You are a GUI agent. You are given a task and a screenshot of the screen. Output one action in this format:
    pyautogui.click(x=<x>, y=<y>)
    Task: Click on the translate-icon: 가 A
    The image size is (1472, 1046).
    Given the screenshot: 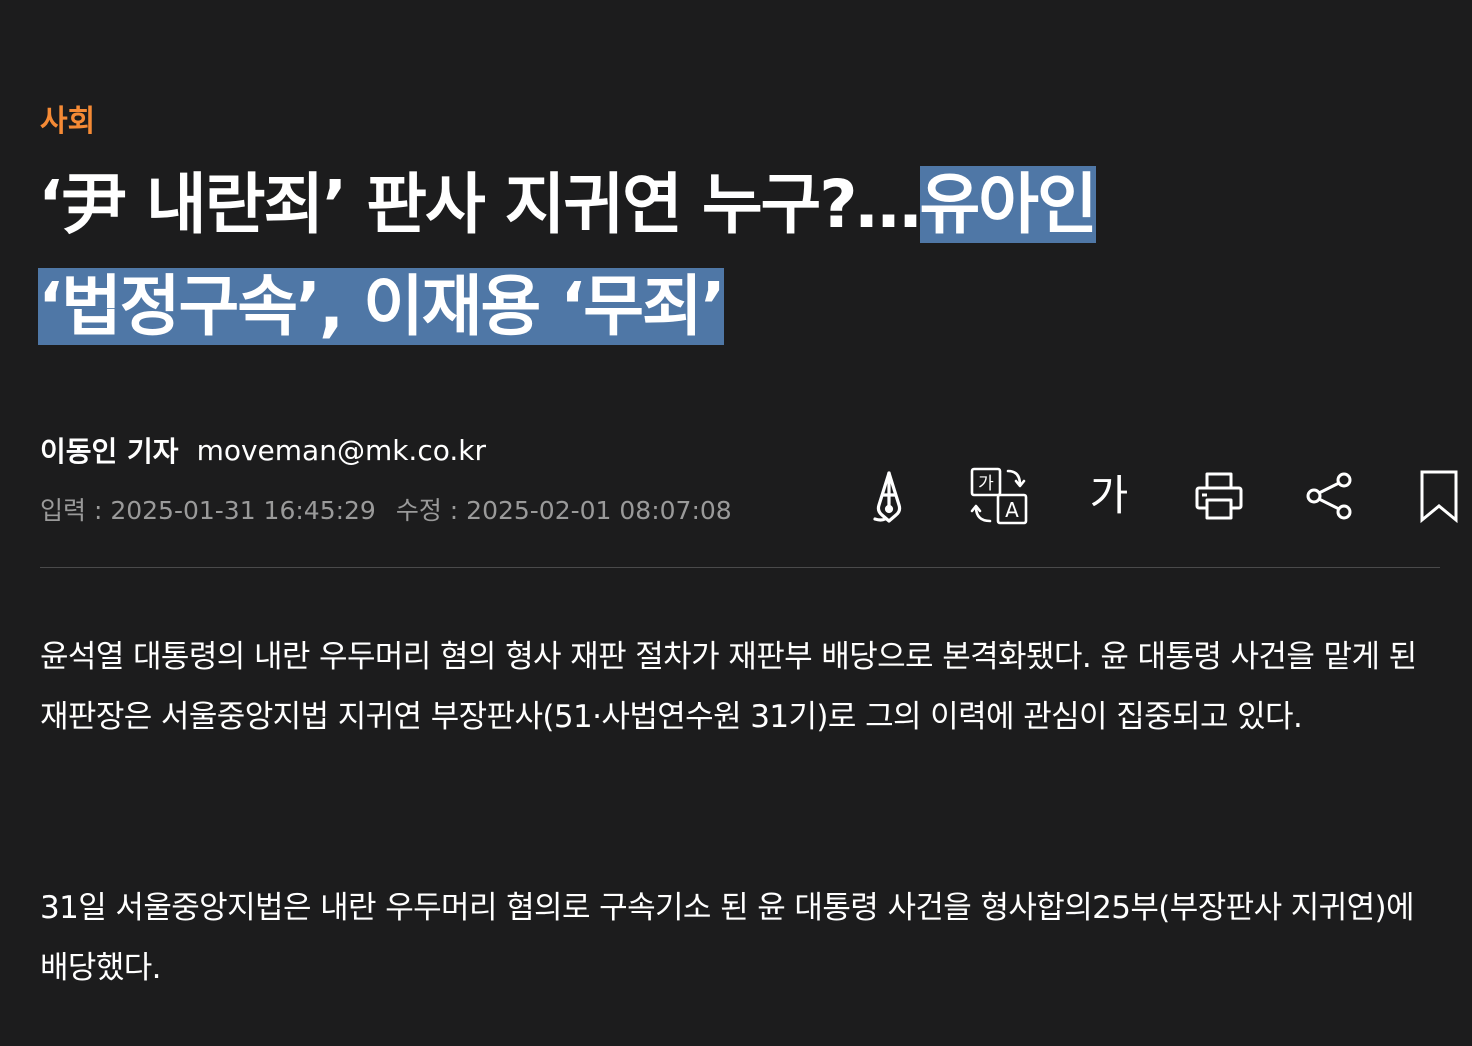 What is the action you would take?
    pyautogui.click(x=999, y=496)
    